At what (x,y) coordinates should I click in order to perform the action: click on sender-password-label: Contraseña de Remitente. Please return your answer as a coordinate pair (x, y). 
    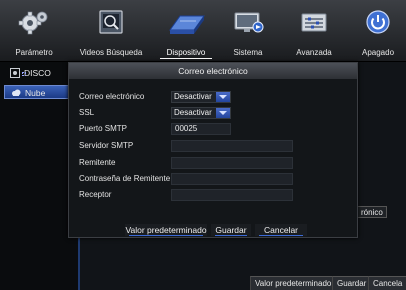
    Looking at the image, I should click on (125, 178).